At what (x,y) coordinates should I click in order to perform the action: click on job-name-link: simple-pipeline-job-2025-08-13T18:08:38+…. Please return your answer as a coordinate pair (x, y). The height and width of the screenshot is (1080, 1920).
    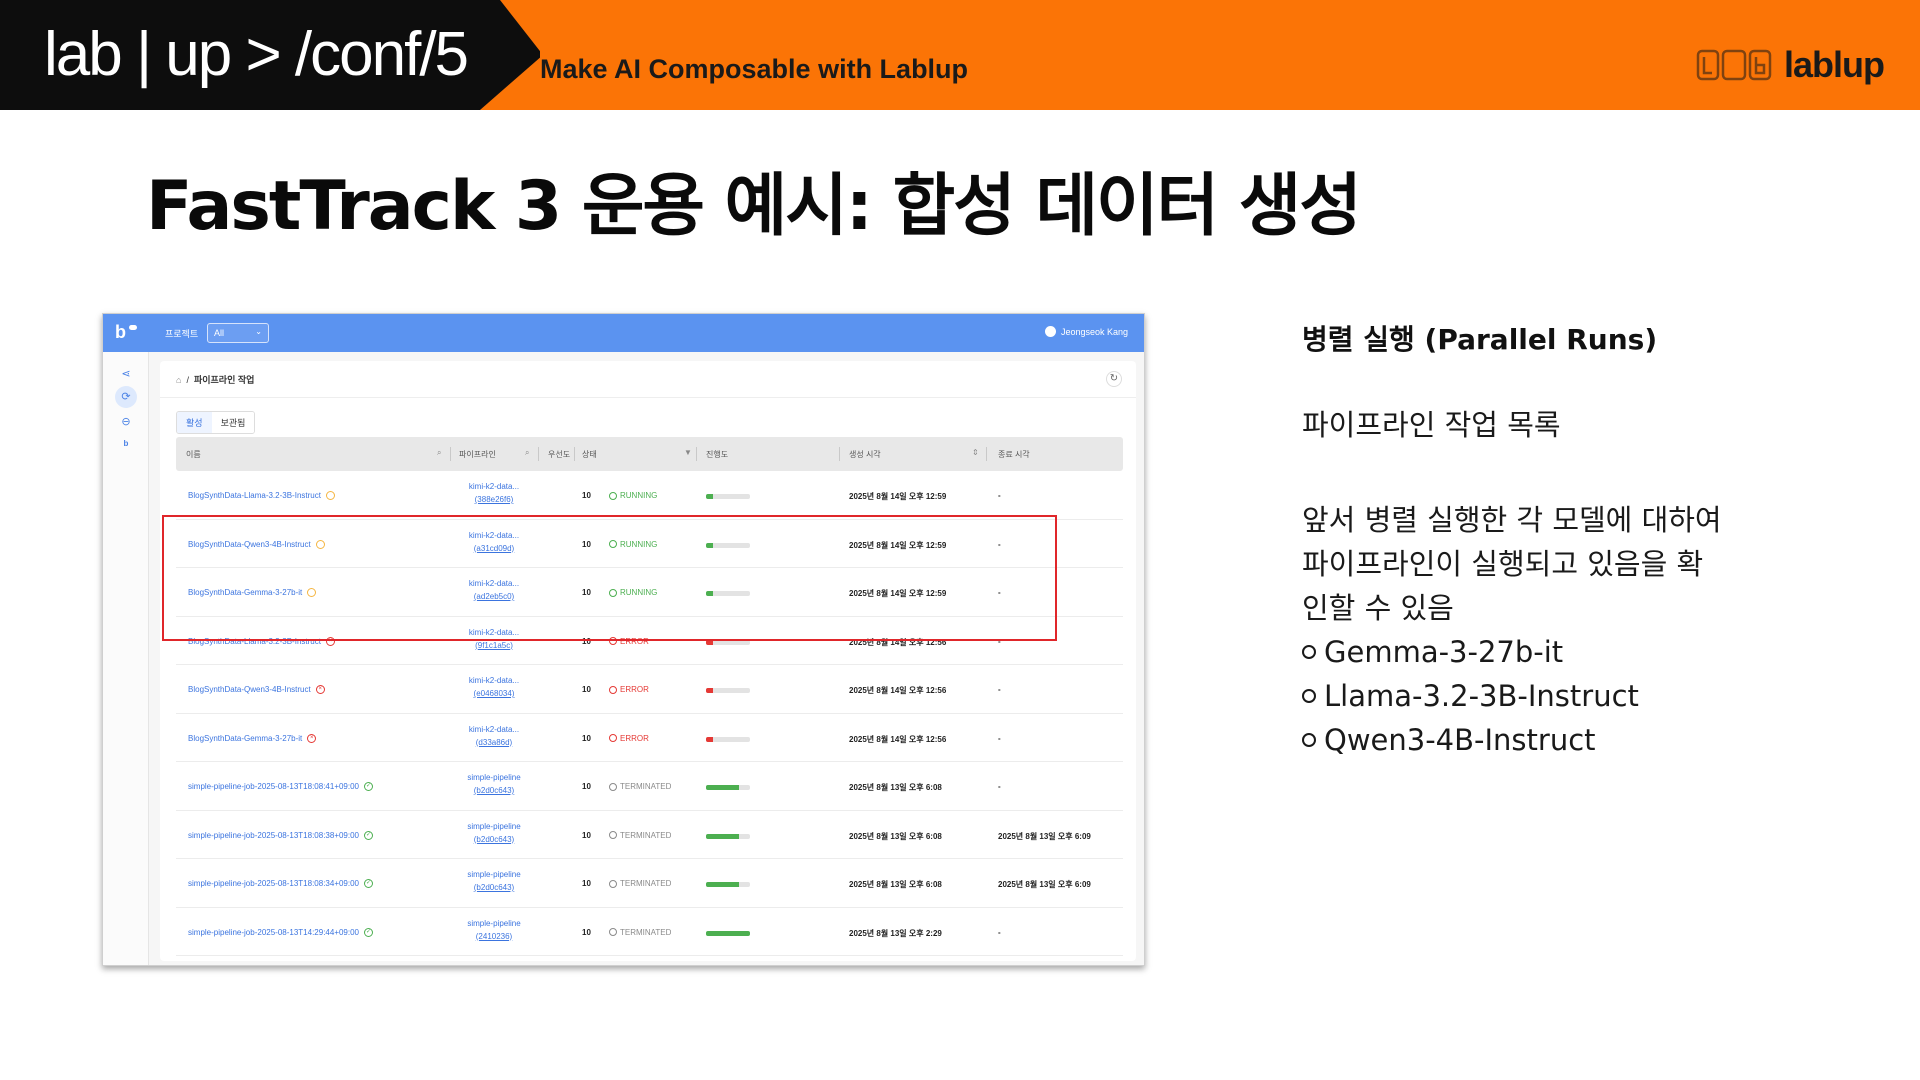
    Looking at the image, I should click on (281, 835).